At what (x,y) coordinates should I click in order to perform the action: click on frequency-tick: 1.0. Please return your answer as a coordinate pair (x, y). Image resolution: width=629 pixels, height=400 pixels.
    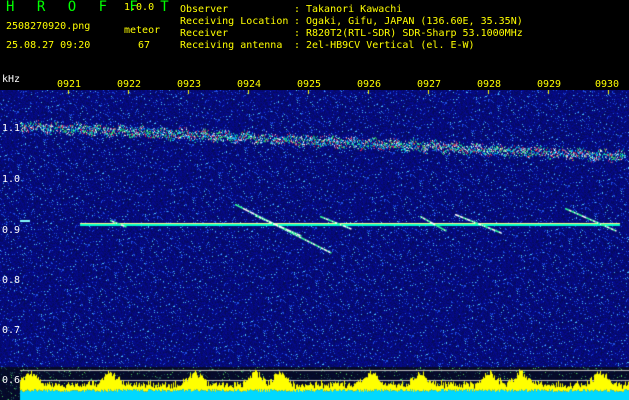
    Looking at the image, I should click on (11, 179).